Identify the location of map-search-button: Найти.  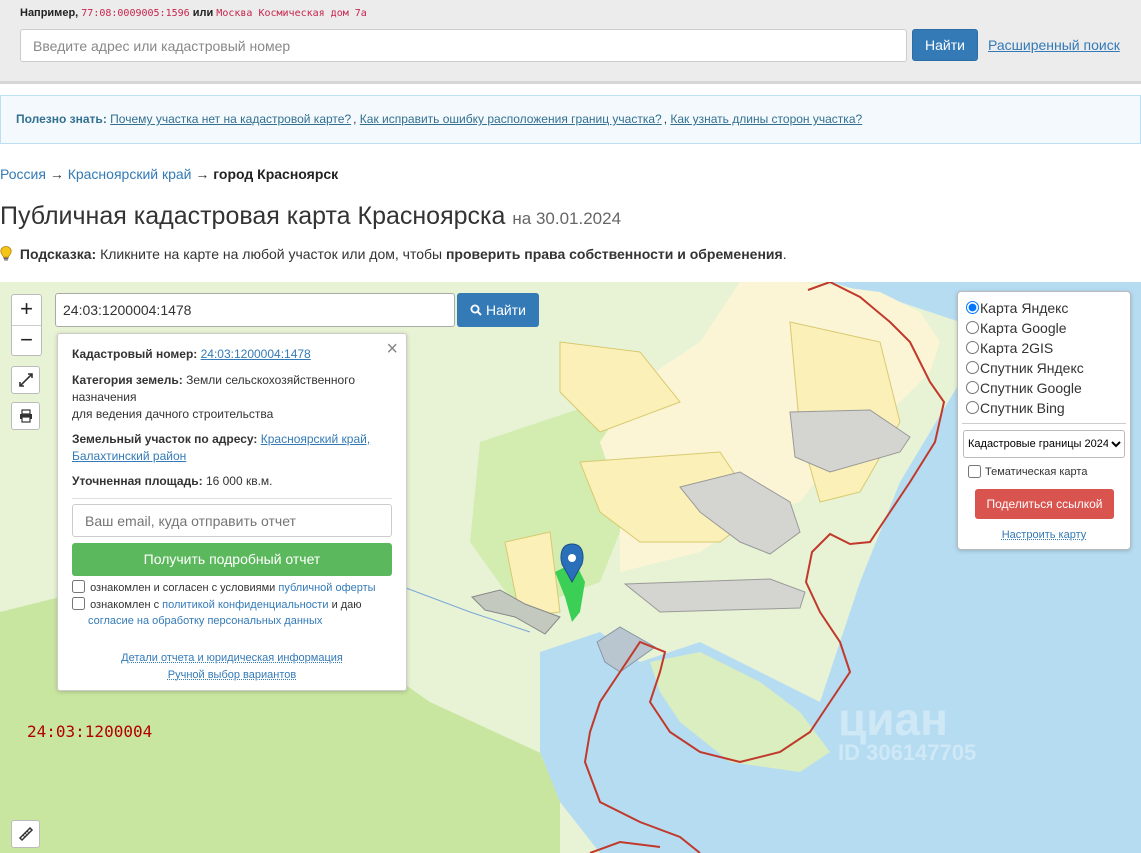
(498, 310).